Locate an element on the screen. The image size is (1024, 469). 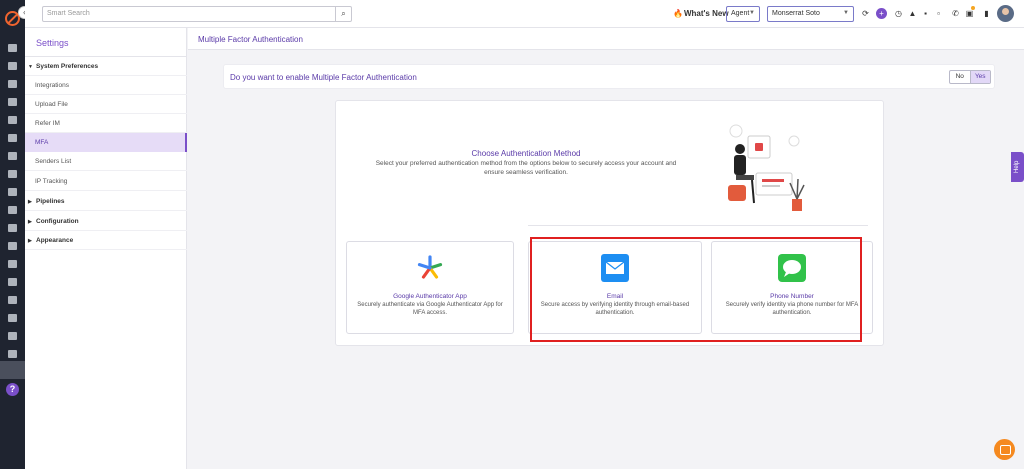
agent-select: Agent ▼ is located at coordinates (743, 14).